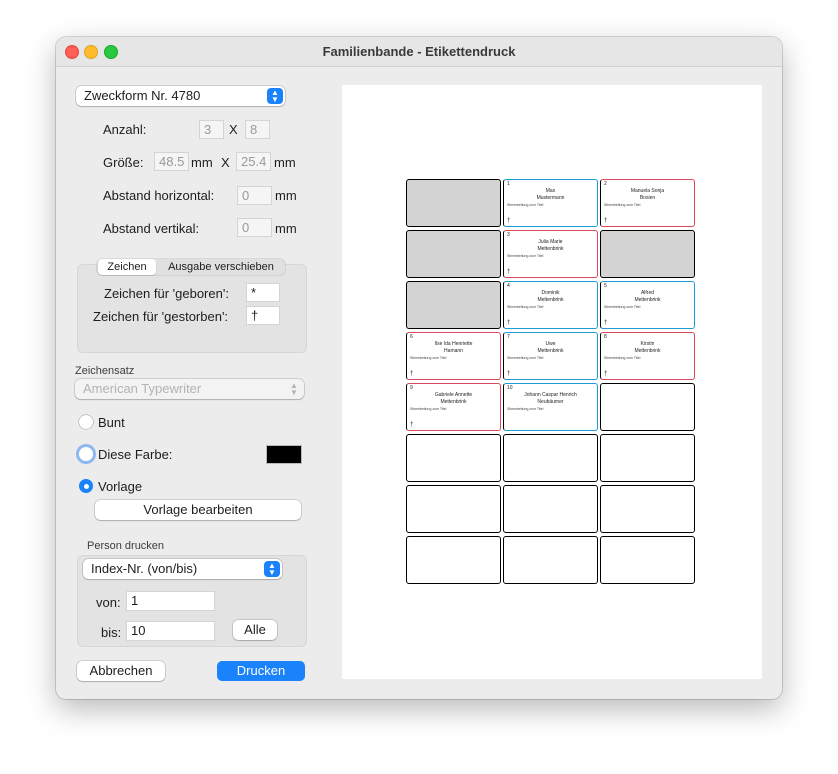 This screenshot has height=774, width=838. I want to click on vorlage-bearbeiten-button: Vorlage bearbeiten, so click(198, 510).